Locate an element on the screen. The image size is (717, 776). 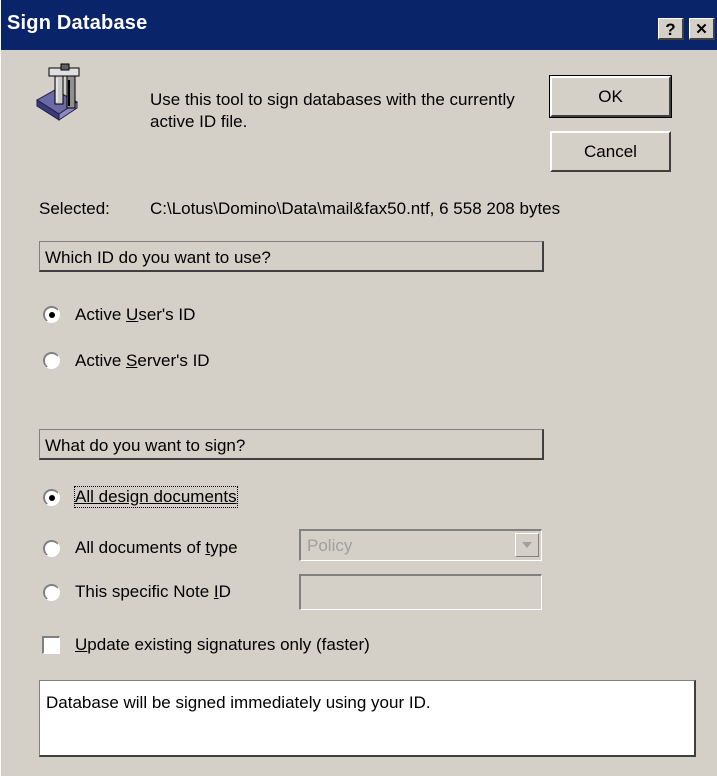
active-user-id-label: Active User's ID is located at coordinates (135, 315).